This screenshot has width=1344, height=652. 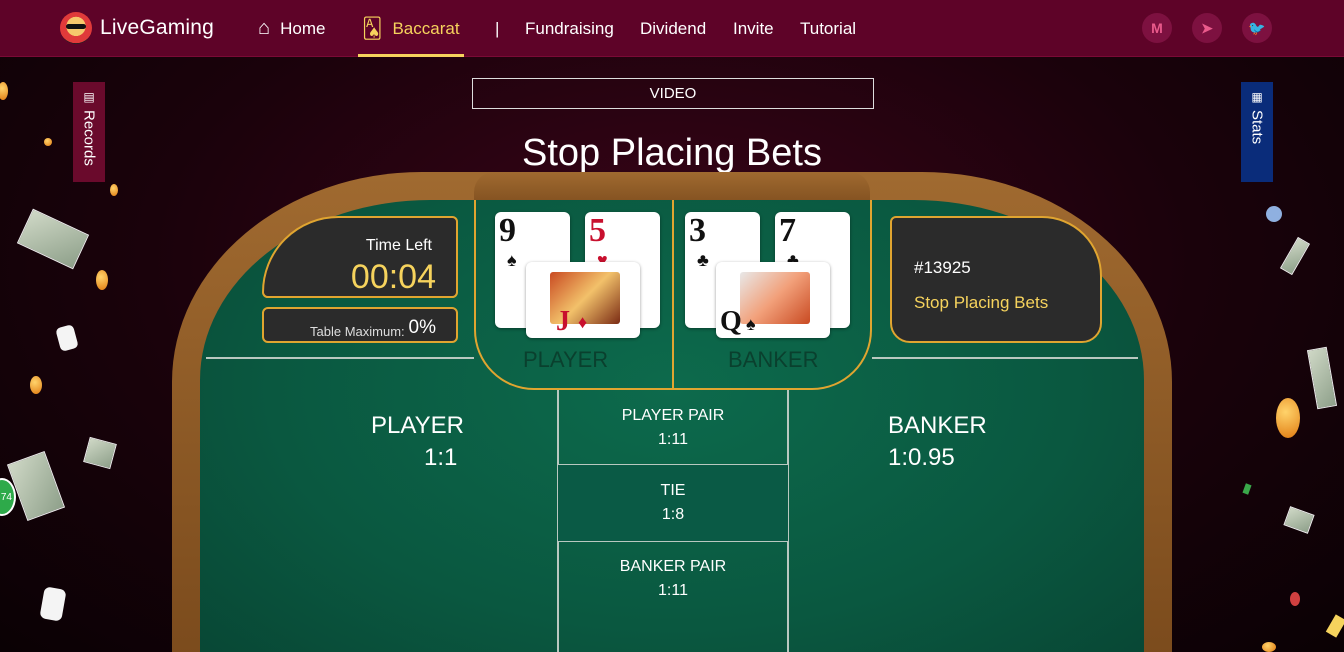 What do you see at coordinates (673, 566) in the screenshot?
I see `bet-banker-pair-label: BANKER PAIR` at bounding box center [673, 566].